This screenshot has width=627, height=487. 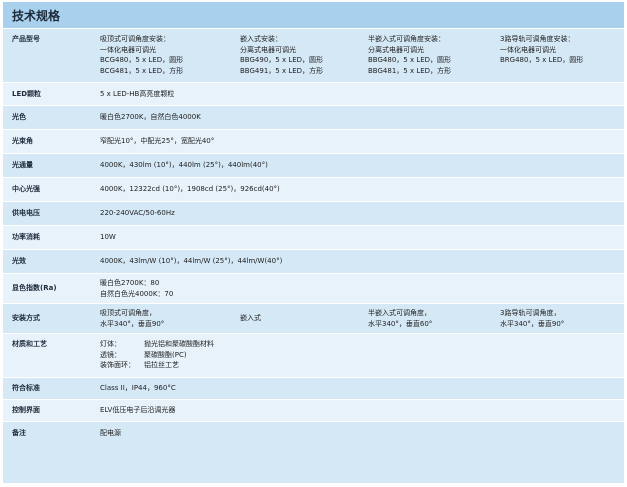 What do you see at coordinates (19, 117) in the screenshot?
I see `row-label: 光色` at bounding box center [19, 117].